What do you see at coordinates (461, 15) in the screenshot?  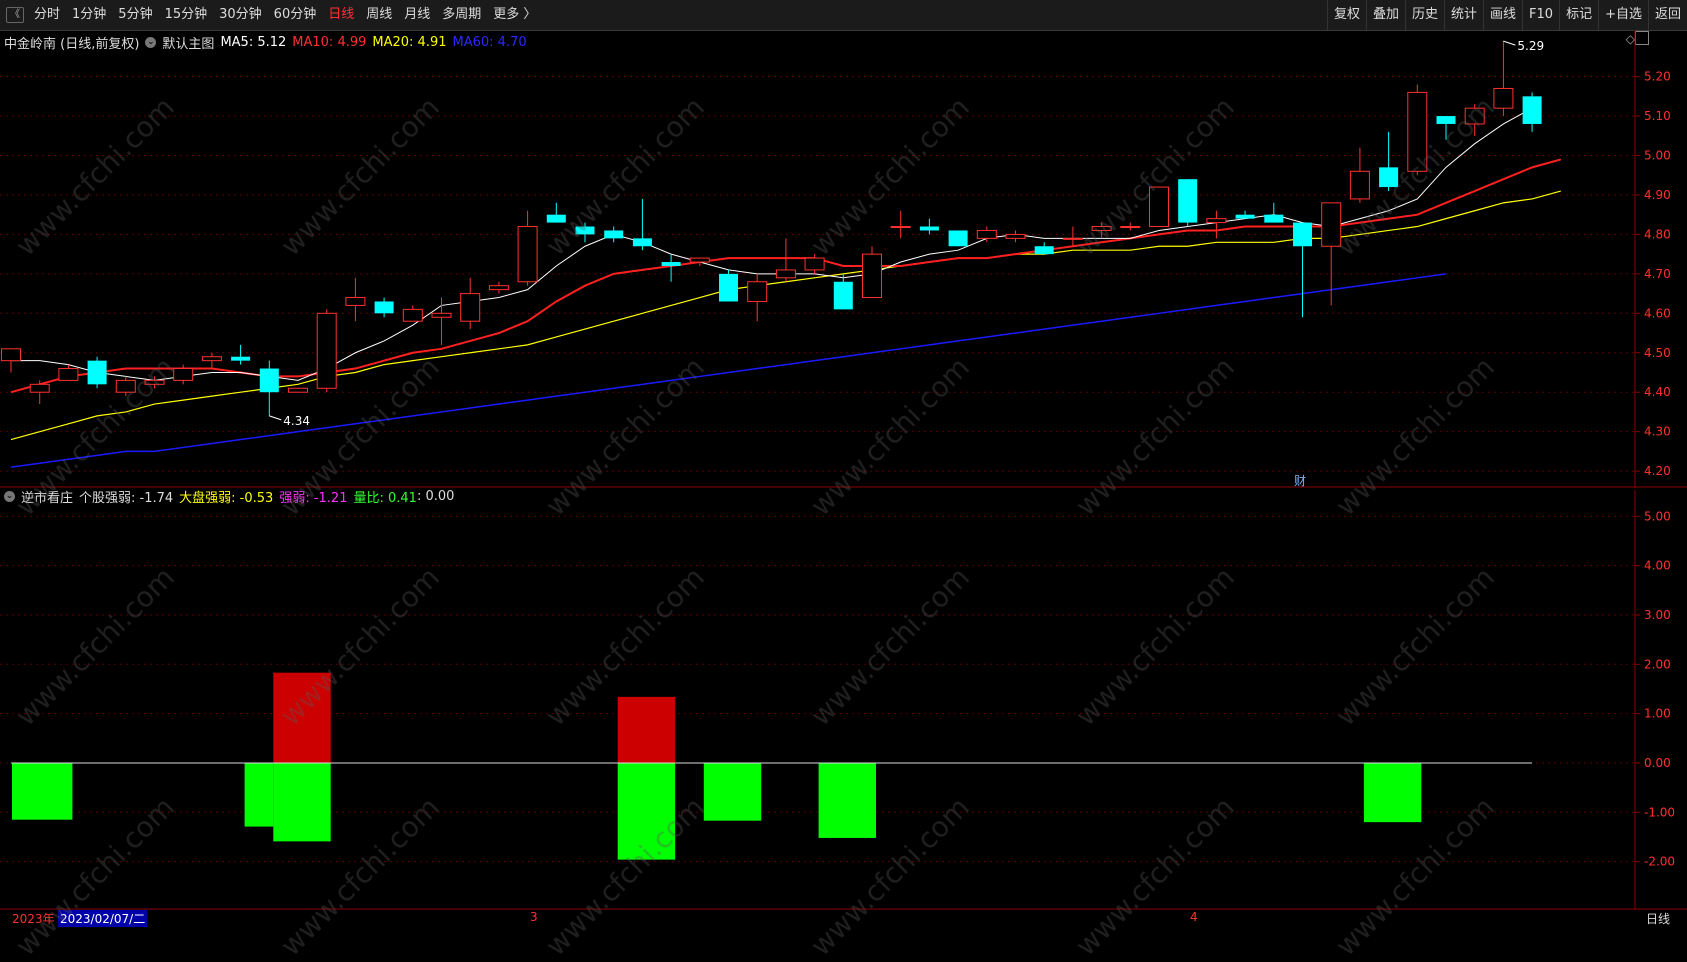 I see `period-tab-9: 多周期` at bounding box center [461, 15].